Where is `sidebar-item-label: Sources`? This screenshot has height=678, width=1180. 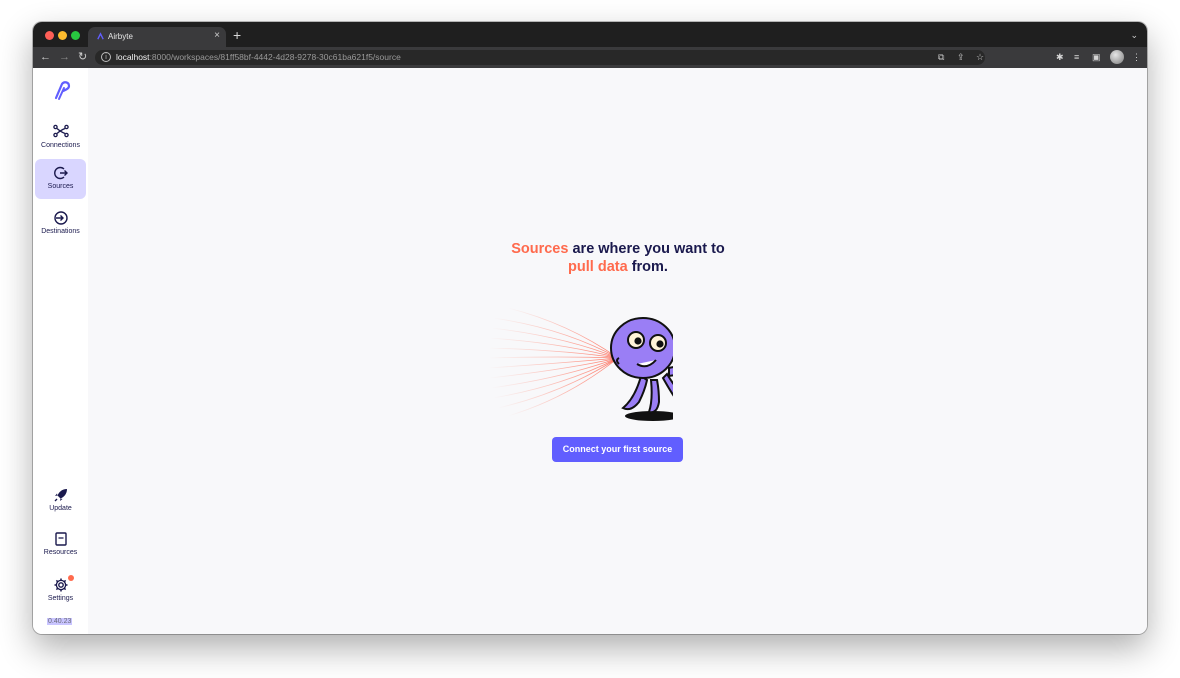 sidebar-item-label: Sources is located at coordinates (60, 186).